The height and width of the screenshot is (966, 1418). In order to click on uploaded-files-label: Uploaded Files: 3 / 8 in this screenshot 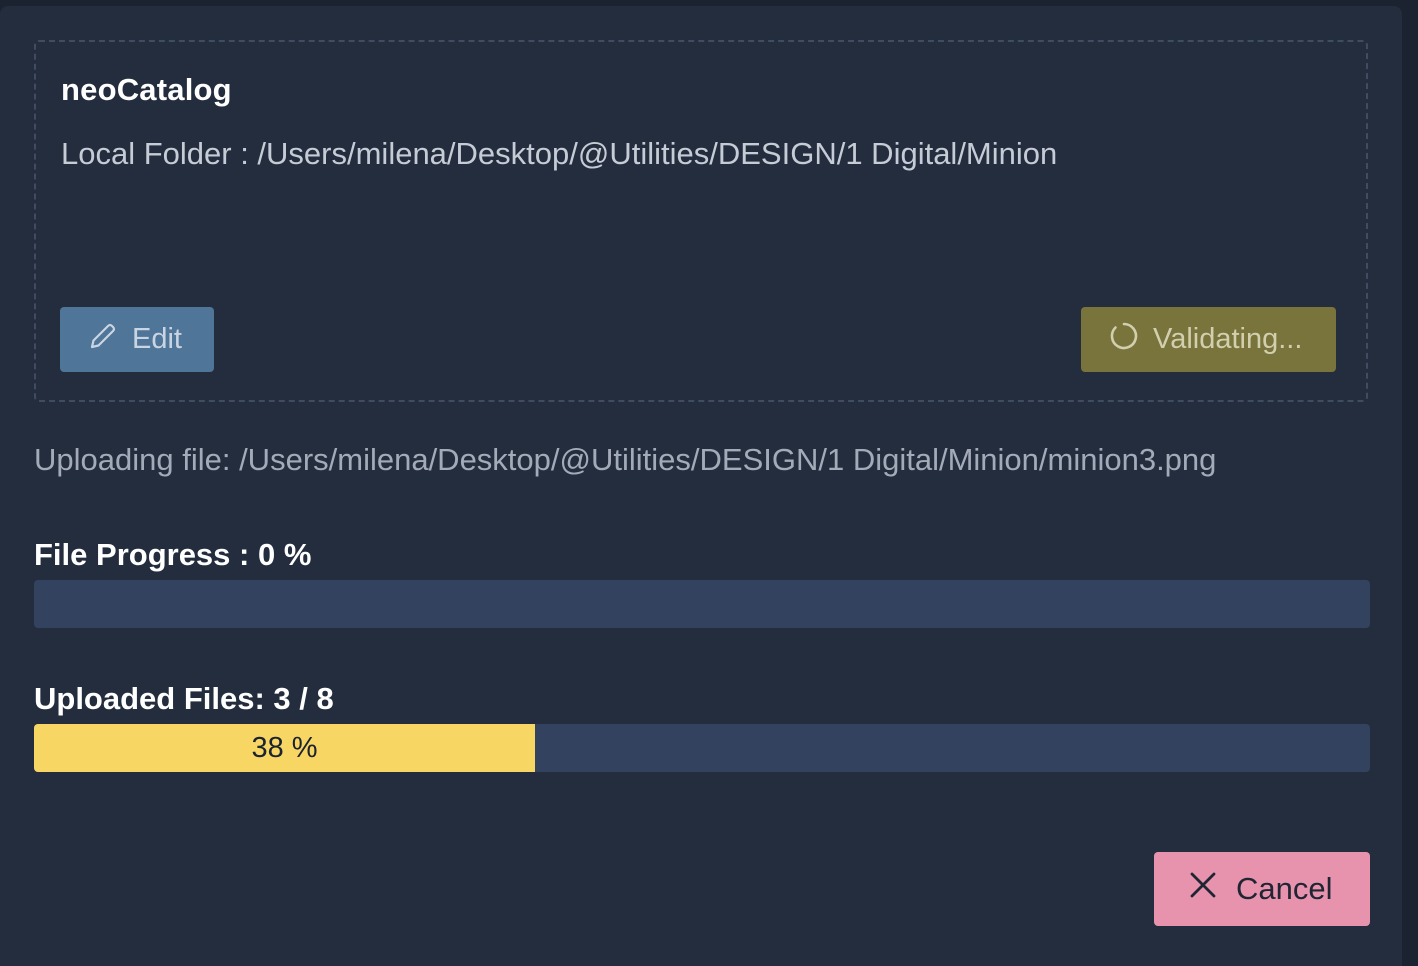, I will do `click(184, 698)`.